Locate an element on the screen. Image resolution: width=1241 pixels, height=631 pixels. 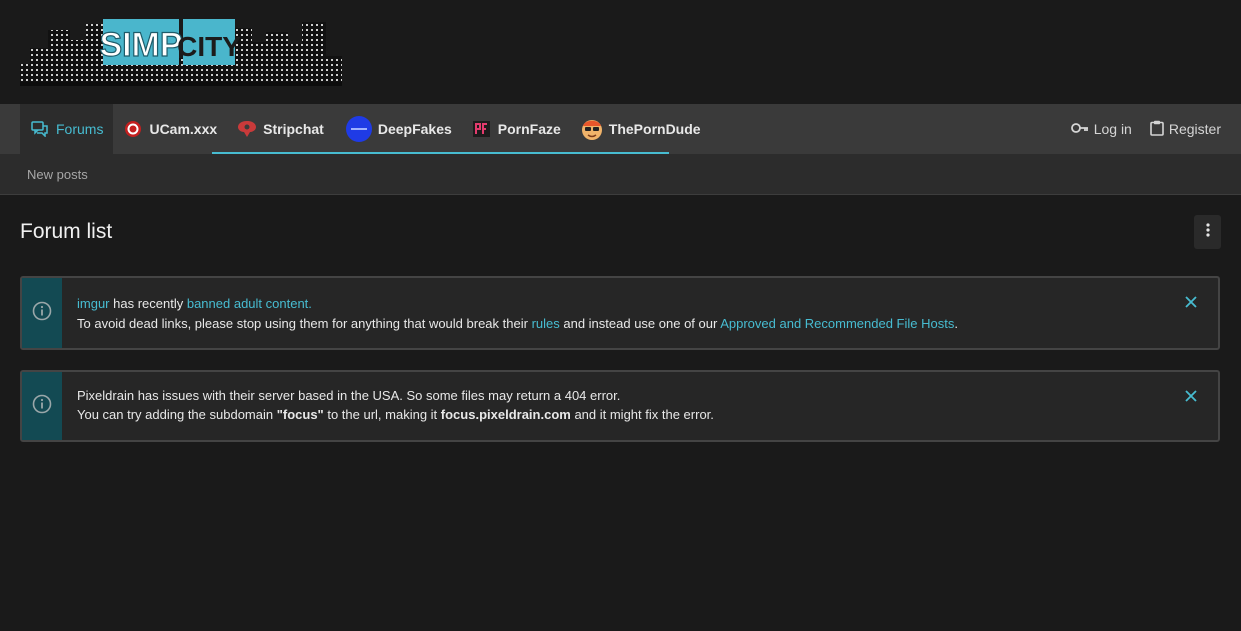
logo-text-left: SIMP is located at coordinates (140, 45).